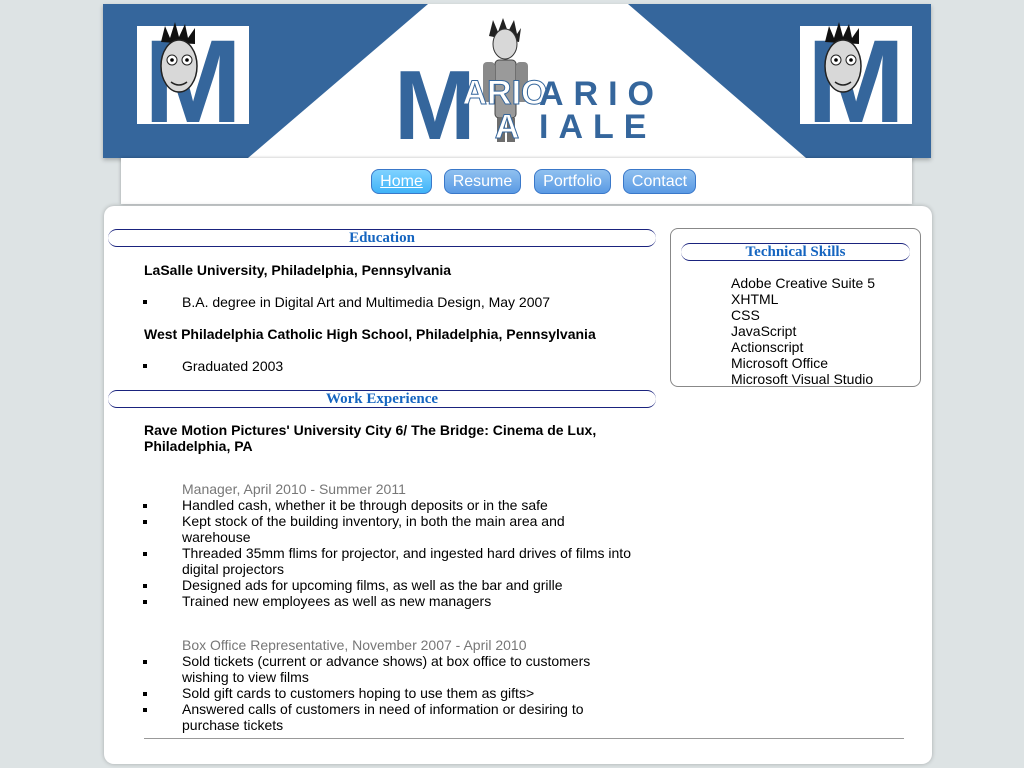  Describe the element at coordinates (597, 127) in the screenshot. I see `svg-text: IALE` at that location.